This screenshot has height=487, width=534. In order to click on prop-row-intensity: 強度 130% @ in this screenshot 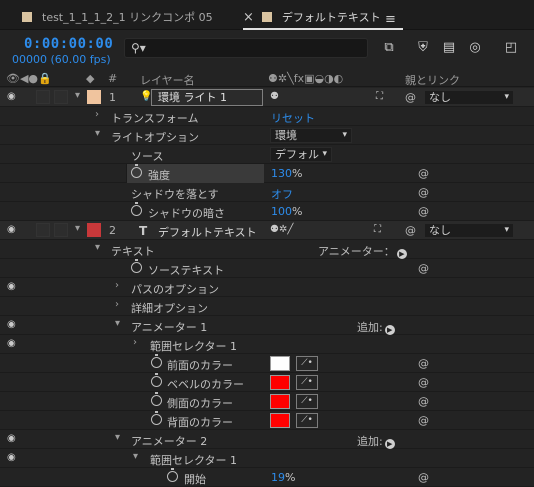, I will do `click(267, 173)`.